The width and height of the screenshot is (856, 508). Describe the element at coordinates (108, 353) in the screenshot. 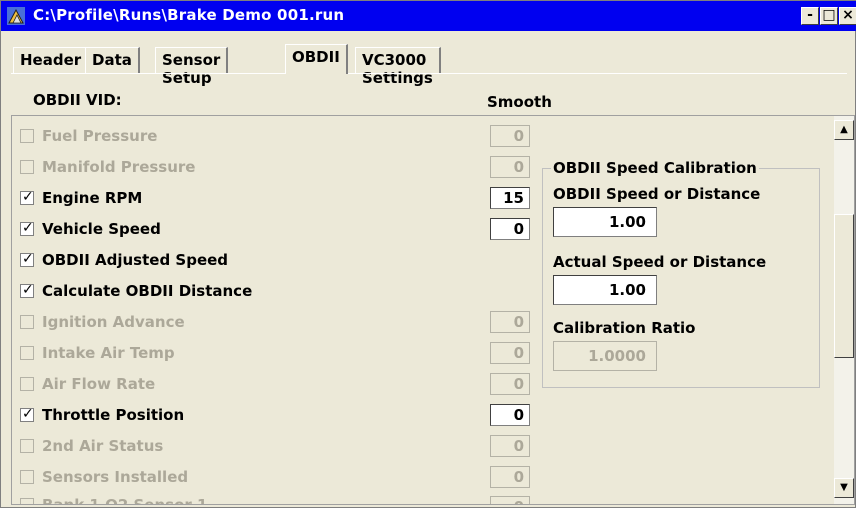

I see `channel-label: Intake Air Temp` at that location.